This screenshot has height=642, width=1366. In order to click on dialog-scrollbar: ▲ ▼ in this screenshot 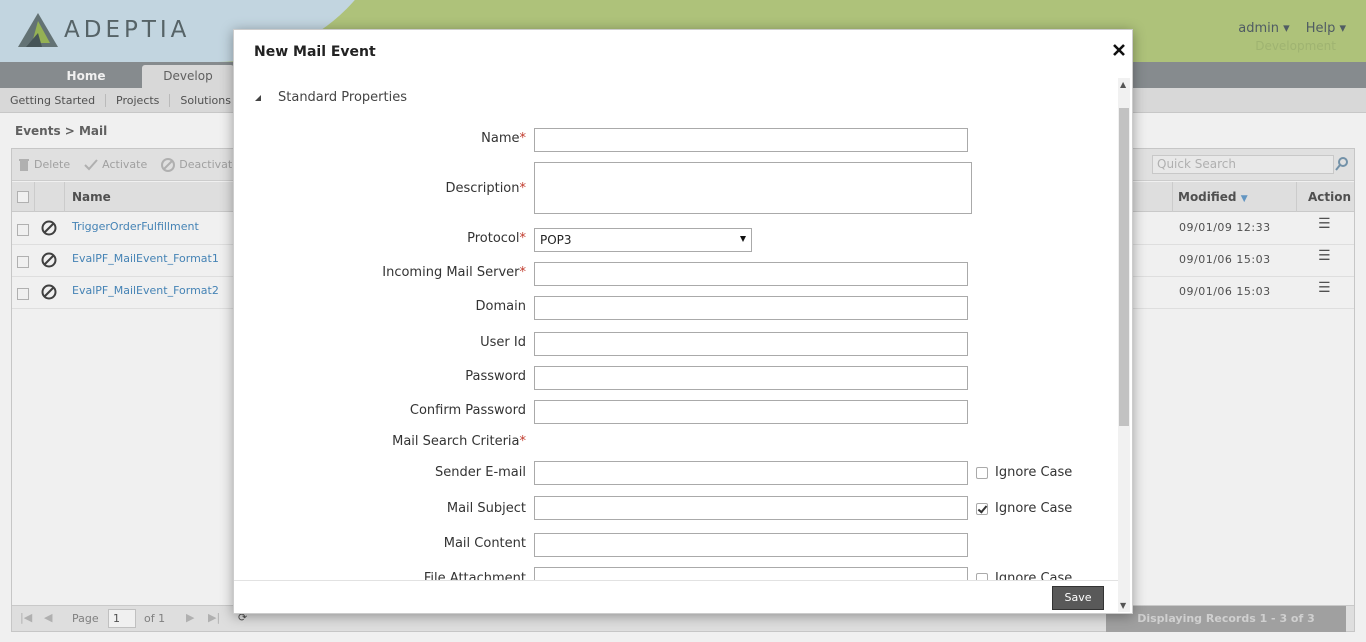, I will do `click(1124, 345)`.